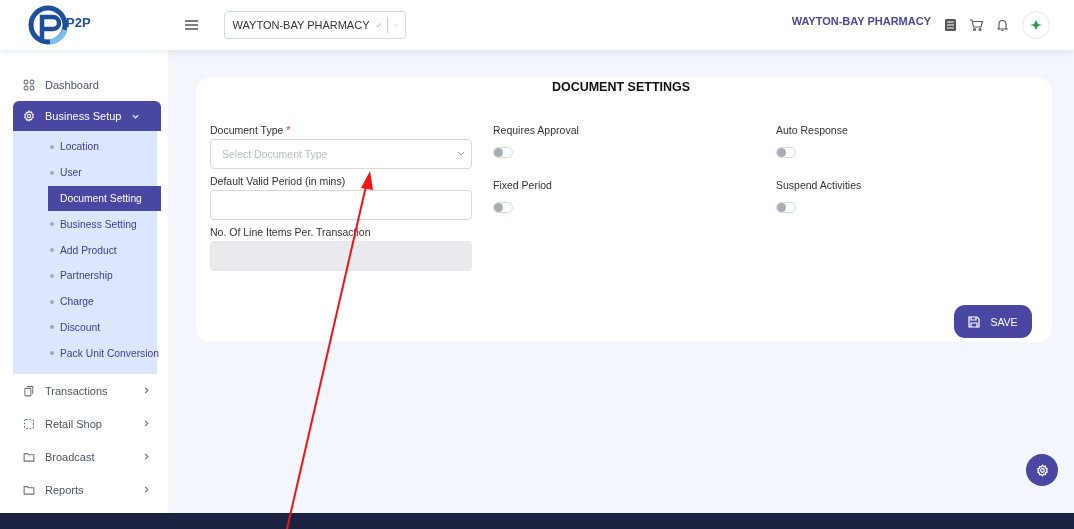 The image size is (1074, 529). What do you see at coordinates (378, 25) in the screenshot?
I see `check-icon` at bounding box center [378, 25].